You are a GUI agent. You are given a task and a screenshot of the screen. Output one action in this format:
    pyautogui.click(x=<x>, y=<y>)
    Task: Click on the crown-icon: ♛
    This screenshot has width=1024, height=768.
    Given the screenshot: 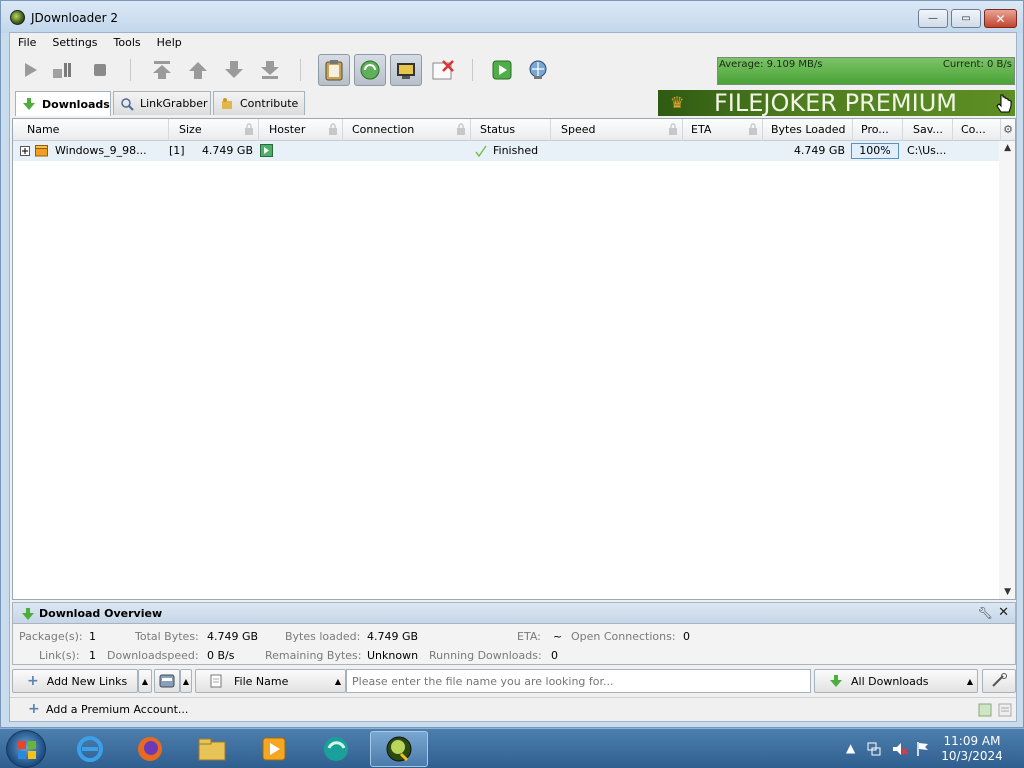 What is the action you would take?
    pyautogui.click(x=677, y=102)
    